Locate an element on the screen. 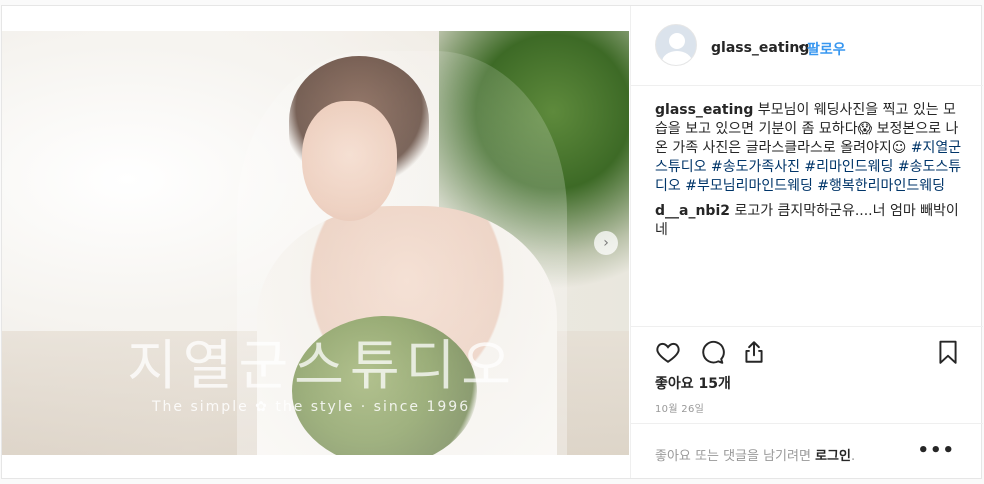 Image resolution: width=984 pixels, height=484 pixels. login-prompt: 좋아요 또는 댓글을 남기려면 로그인. is located at coordinates (755, 454).